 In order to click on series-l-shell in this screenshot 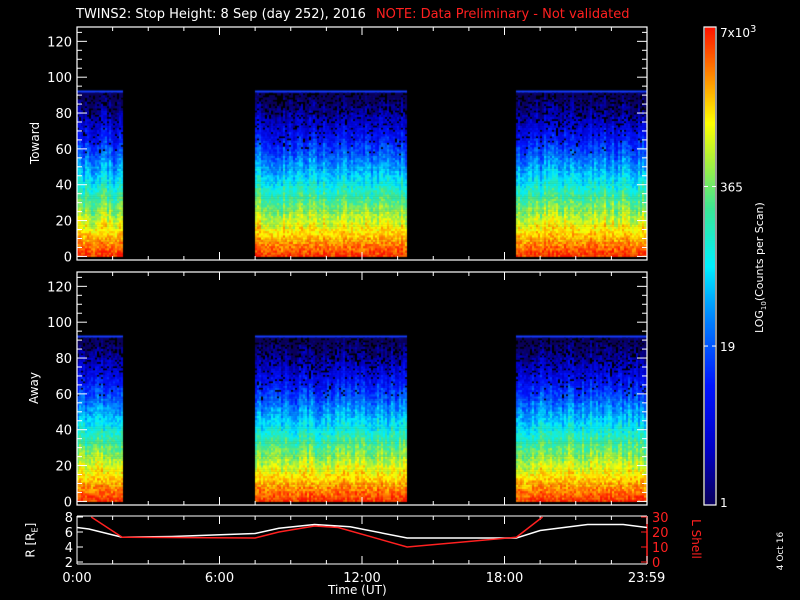, I will do `click(316, 532)`.